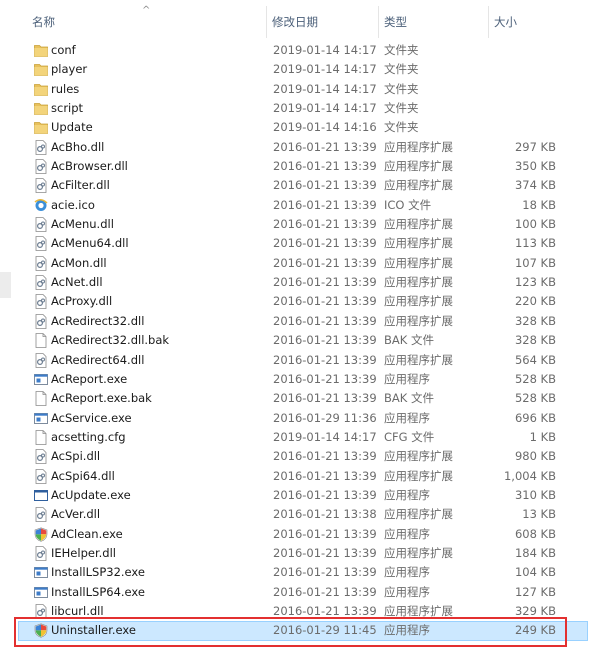 The image size is (600, 665). I want to click on file-row: AcNet.dll 2016-01-21 13:39 应用程序扩展 123 KB, so click(303, 282).